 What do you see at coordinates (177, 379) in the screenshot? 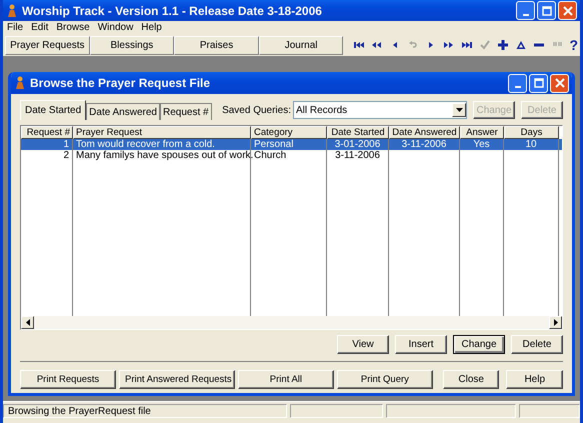
I see `print-button: Print Answered Requests` at bounding box center [177, 379].